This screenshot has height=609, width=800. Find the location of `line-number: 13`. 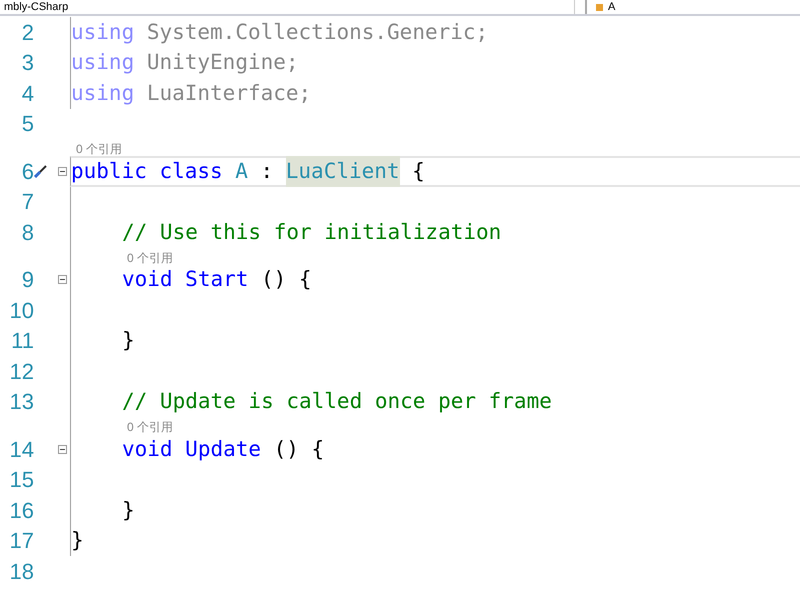

line-number: 13 is located at coordinates (21, 402).